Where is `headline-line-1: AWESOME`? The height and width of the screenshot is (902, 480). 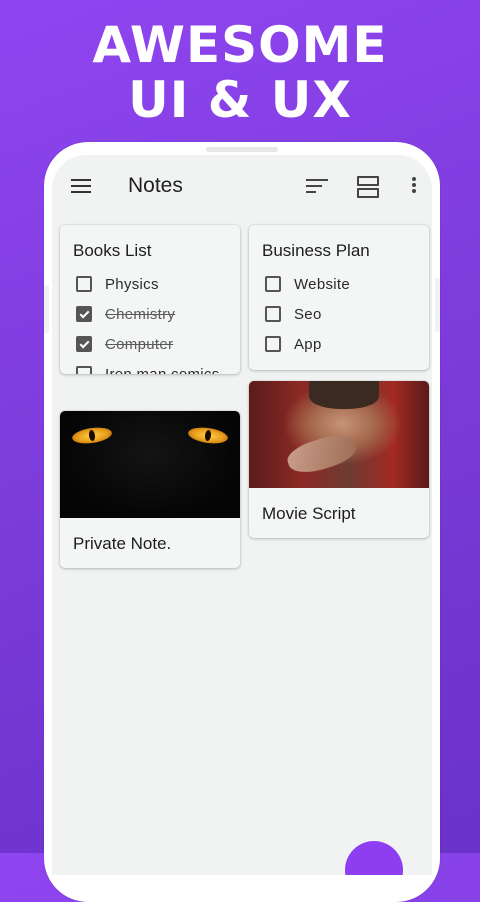 headline-line-1: AWESOME is located at coordinates (240, 45).